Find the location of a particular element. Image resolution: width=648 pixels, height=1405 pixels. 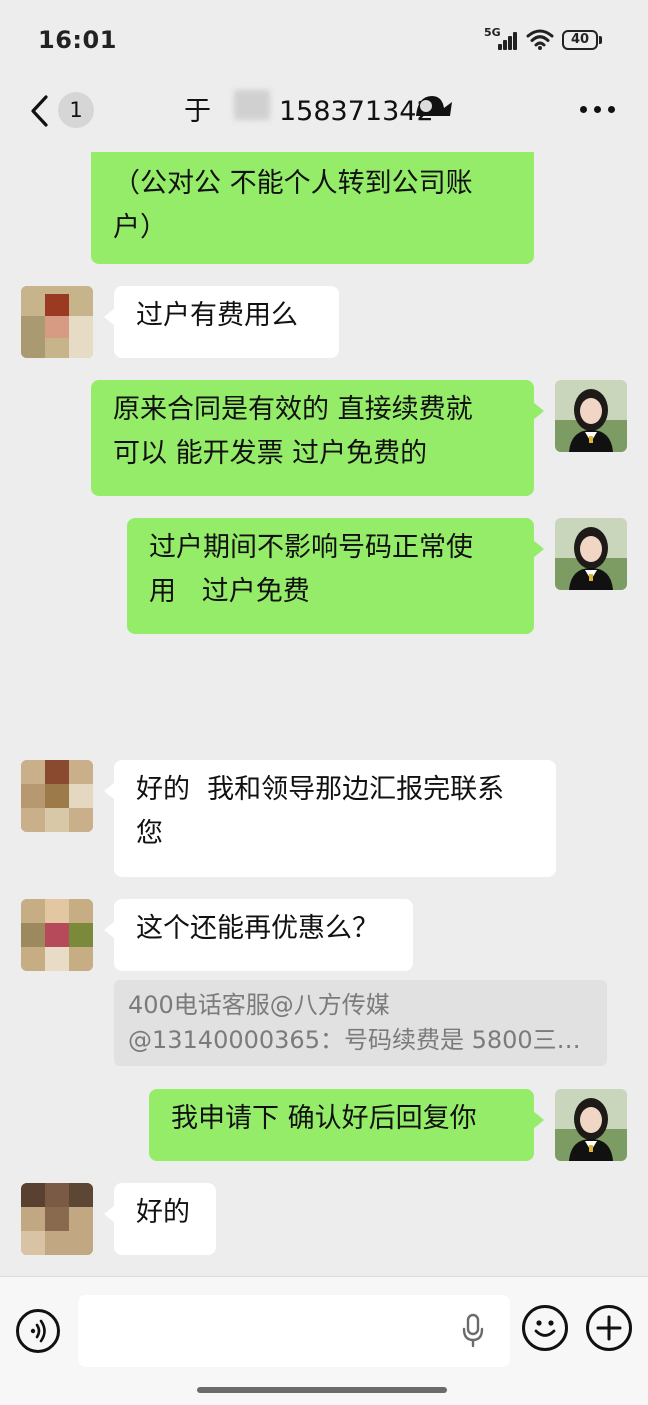

title-prefix: 于 is located at coordinates (197, 111).